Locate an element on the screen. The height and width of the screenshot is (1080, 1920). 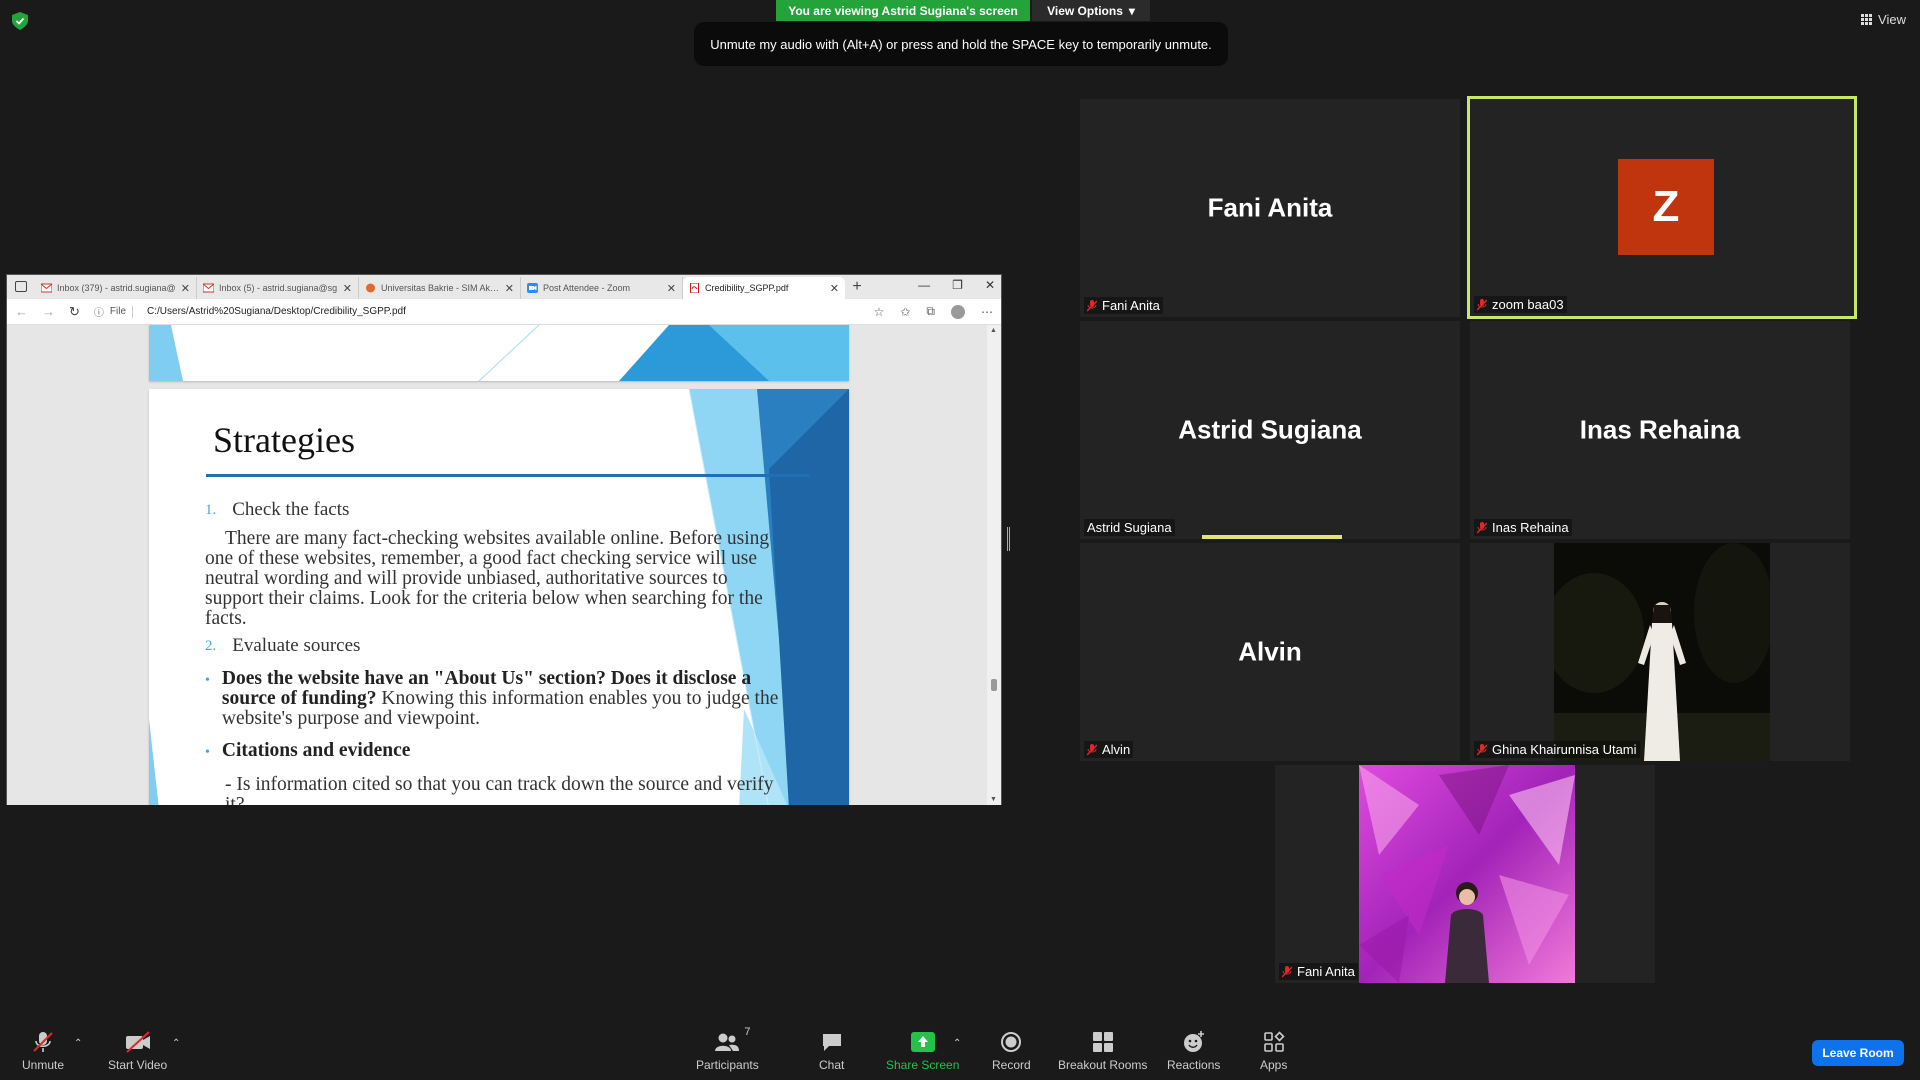
reactions-button: Reactions is located at coordinates (1193, 1051).